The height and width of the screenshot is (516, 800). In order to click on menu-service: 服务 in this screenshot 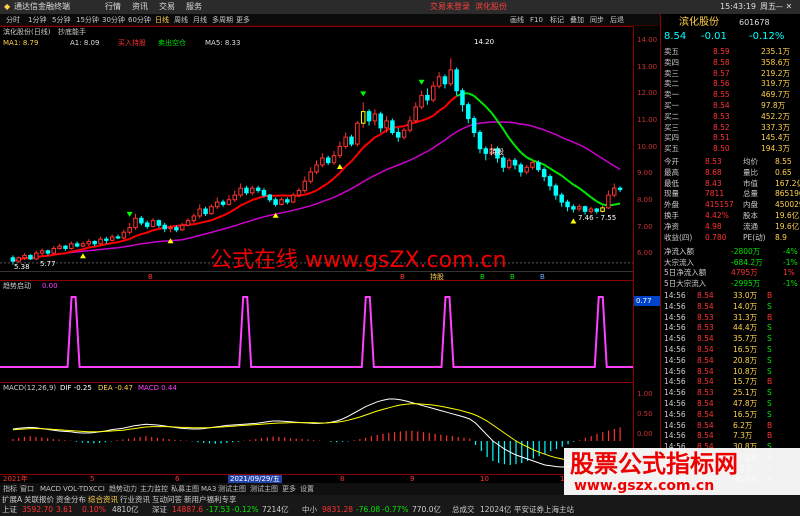, I will do `click(194, 7)`.